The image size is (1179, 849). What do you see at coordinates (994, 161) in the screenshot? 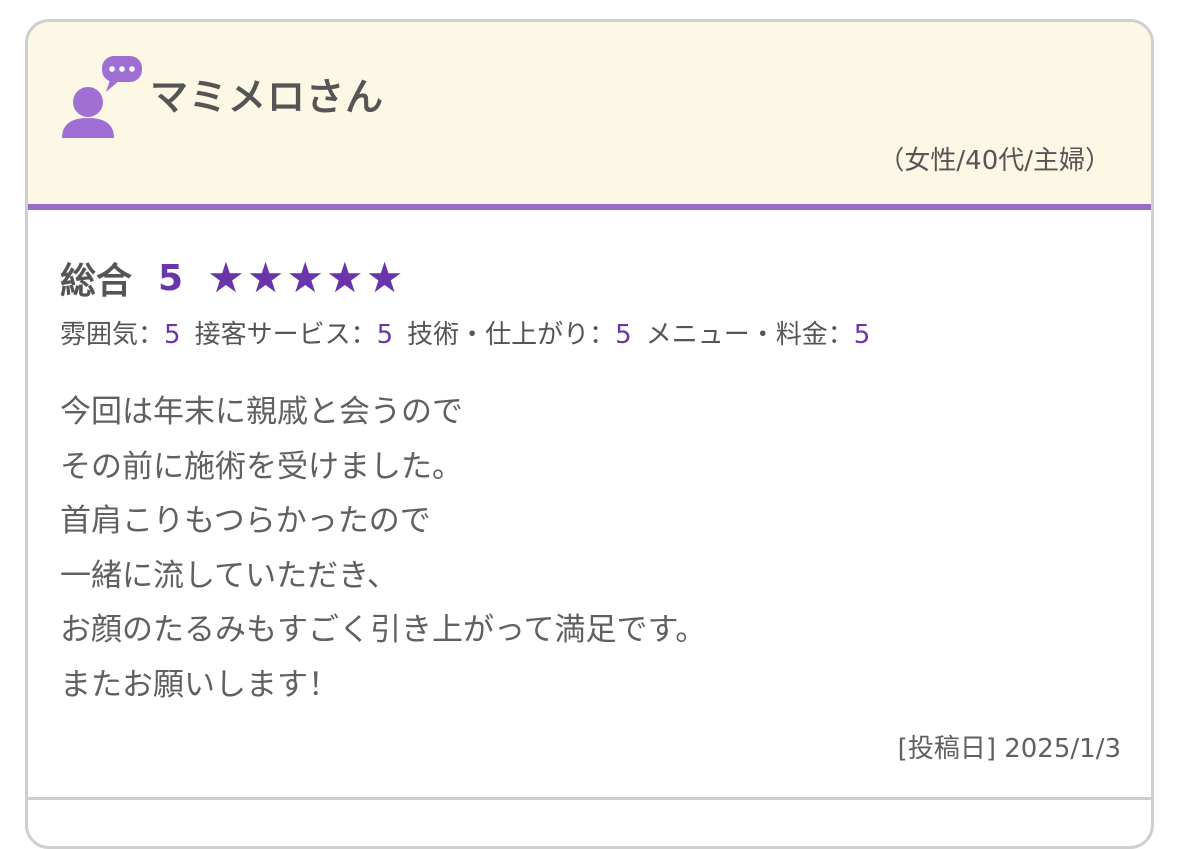
I see `reviewer-meta: （女性/40代/主婦）` at bounding box center [994, 161].